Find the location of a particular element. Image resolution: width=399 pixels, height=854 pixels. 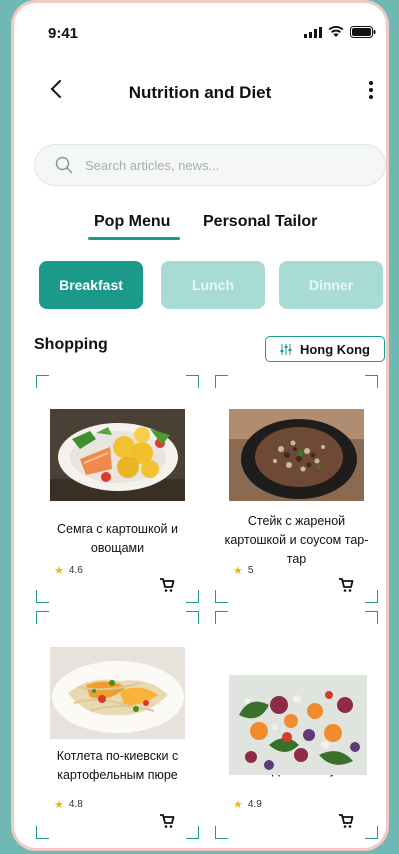

dish-name: Семга с картошкой и овощами is located at coordinates (117, 538).